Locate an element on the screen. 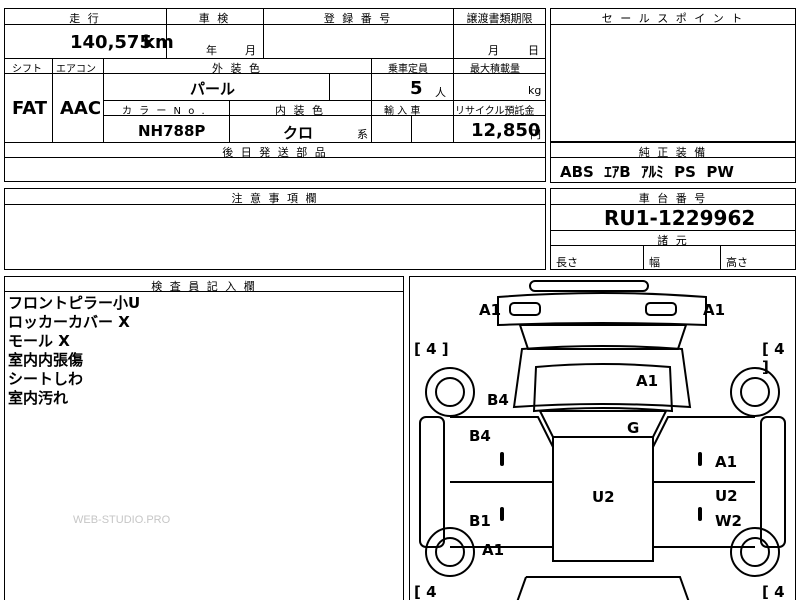 This screenshot has width=800, height=600. caution-label: 注 意 事 項 欄 is located at coordinates (275, 198).